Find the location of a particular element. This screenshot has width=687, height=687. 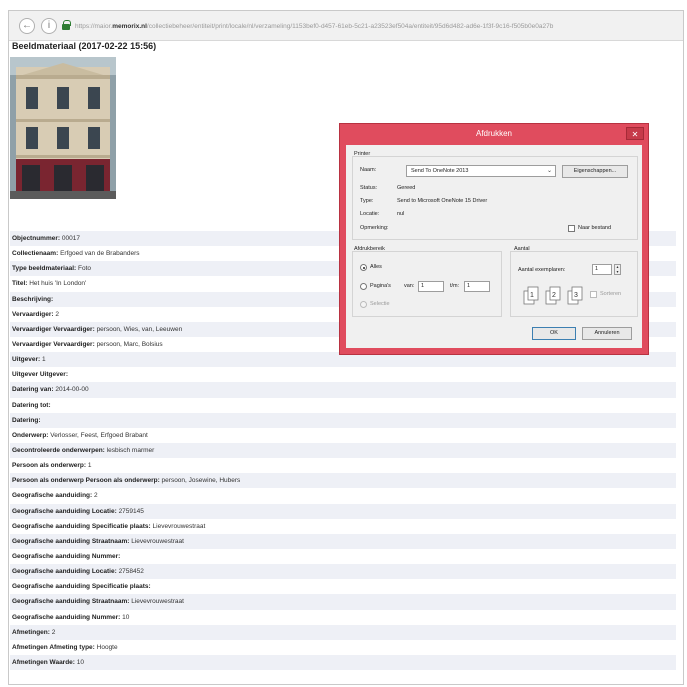

row-value: lesbisch marmer is located at coordinates (130, 450).